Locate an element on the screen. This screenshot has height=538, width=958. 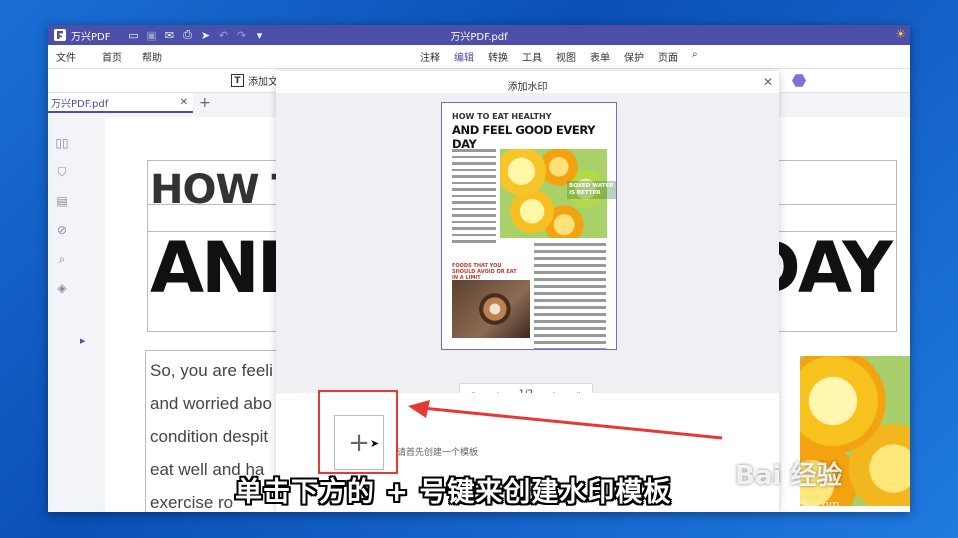
comment-icon: ▤ is located at coordinates (62, 201).